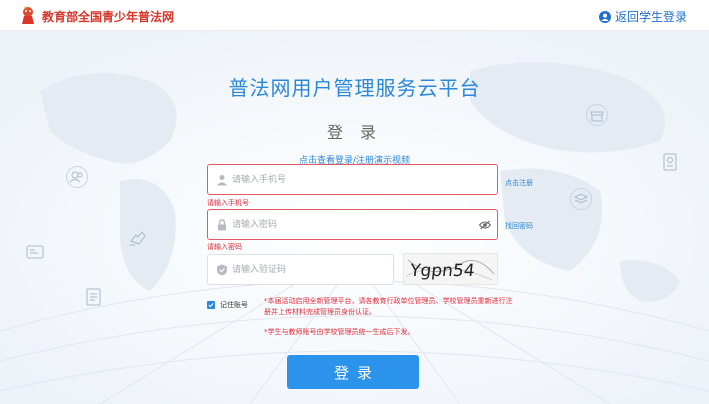  What do you see at coordinates (353, 372) in the screenshot?
I see `login-button: 登录` at bounding box center [353, 372].